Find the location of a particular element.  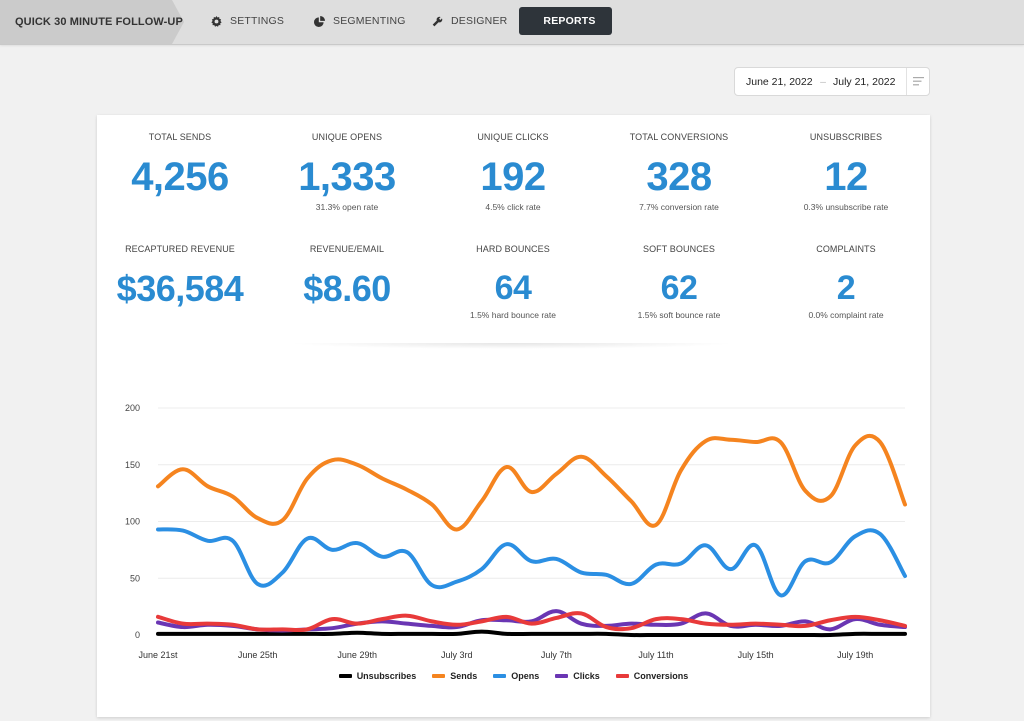

stat-recaptured-revenue: RECAPTURED REVENUE $36,584 is located at coordinates (180, 283).